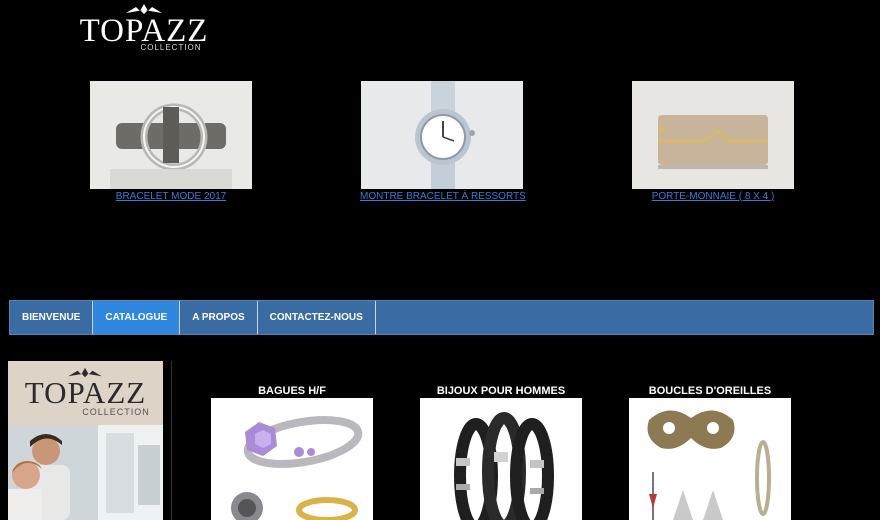  I want to click on bracelet-photo, so click(171, 135).